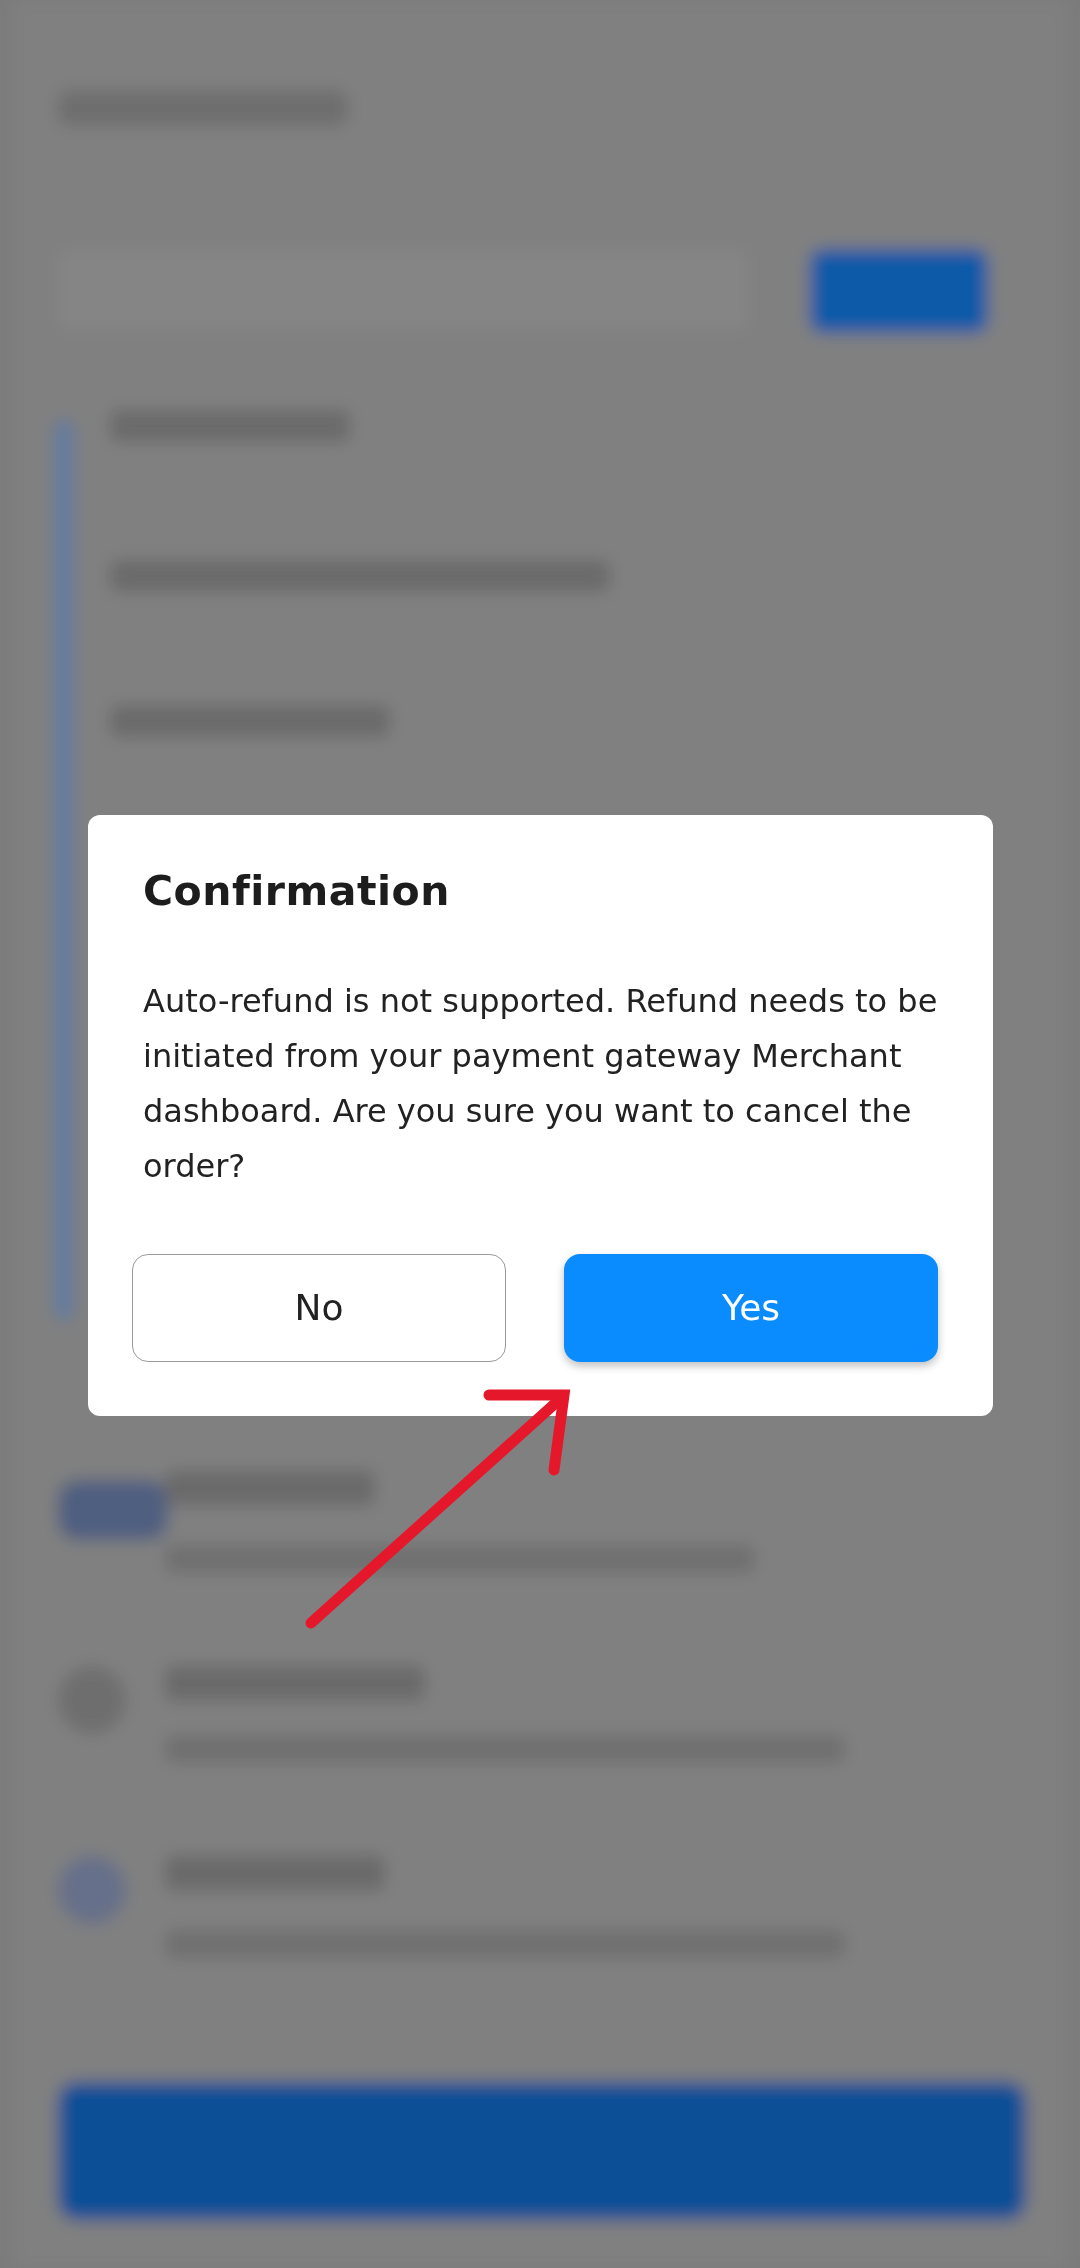 This screenshot has height=2268, width=1080. I want to click on dialog-title: Confirmation, so click(297, 892).